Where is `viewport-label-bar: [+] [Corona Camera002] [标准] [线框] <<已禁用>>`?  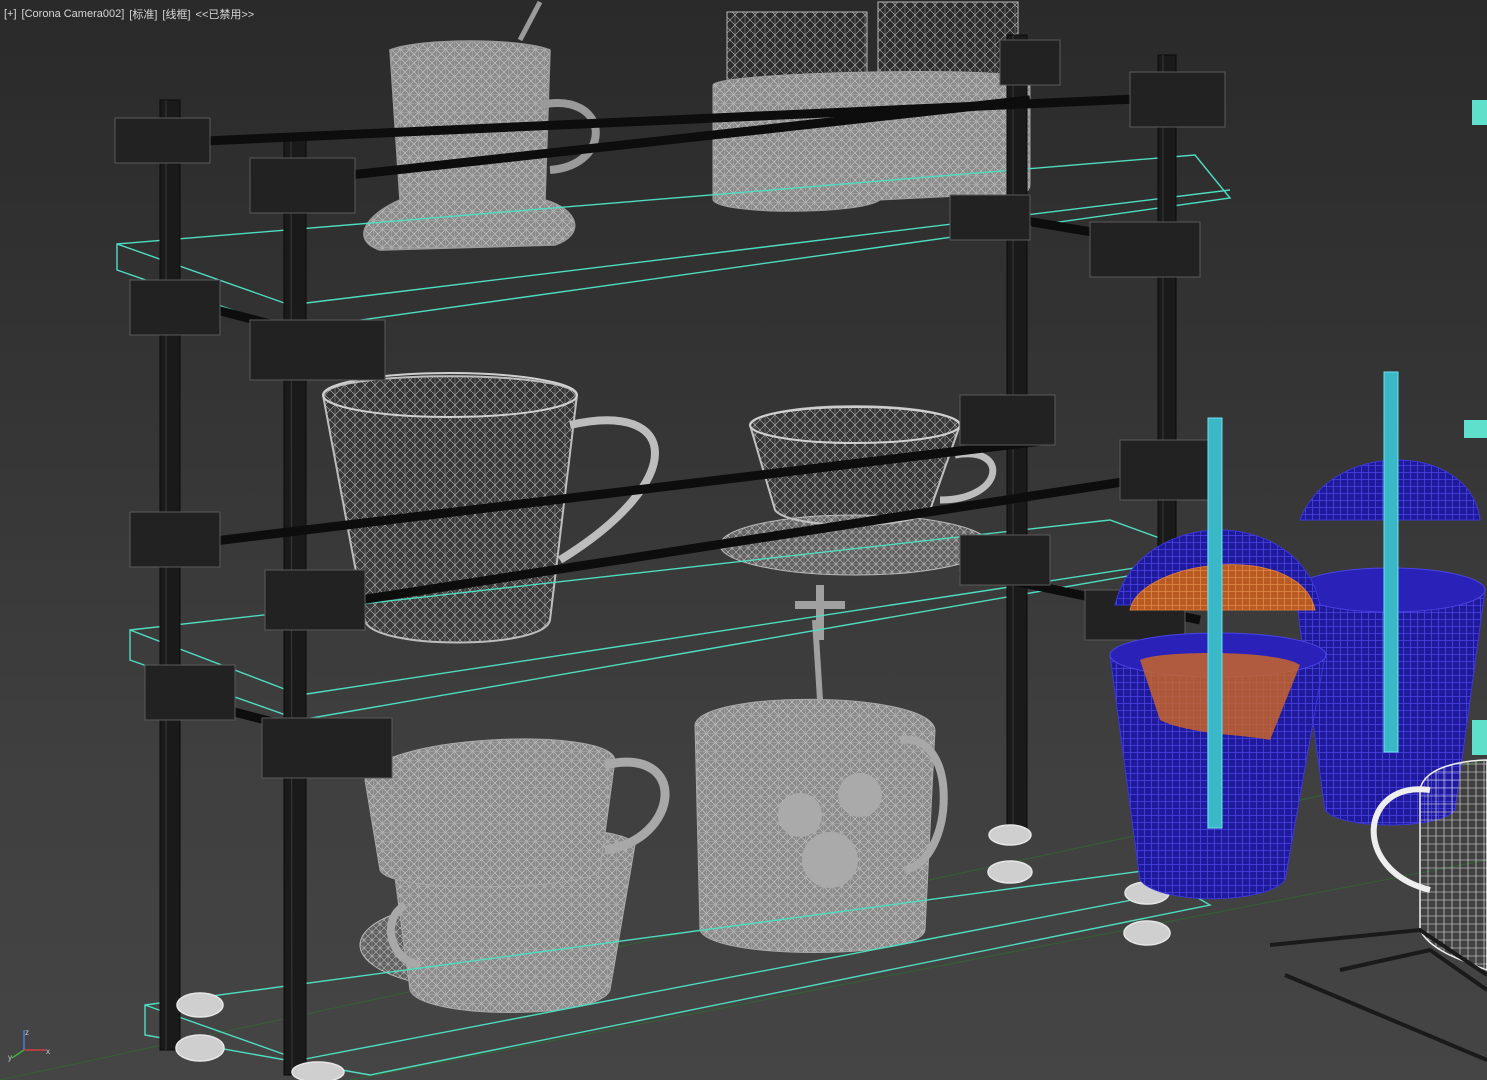 viewport-label-bar: [+] [Corona Camera002] [标准] [线框] <<已禁用>> is located at coordinates (131, 14).